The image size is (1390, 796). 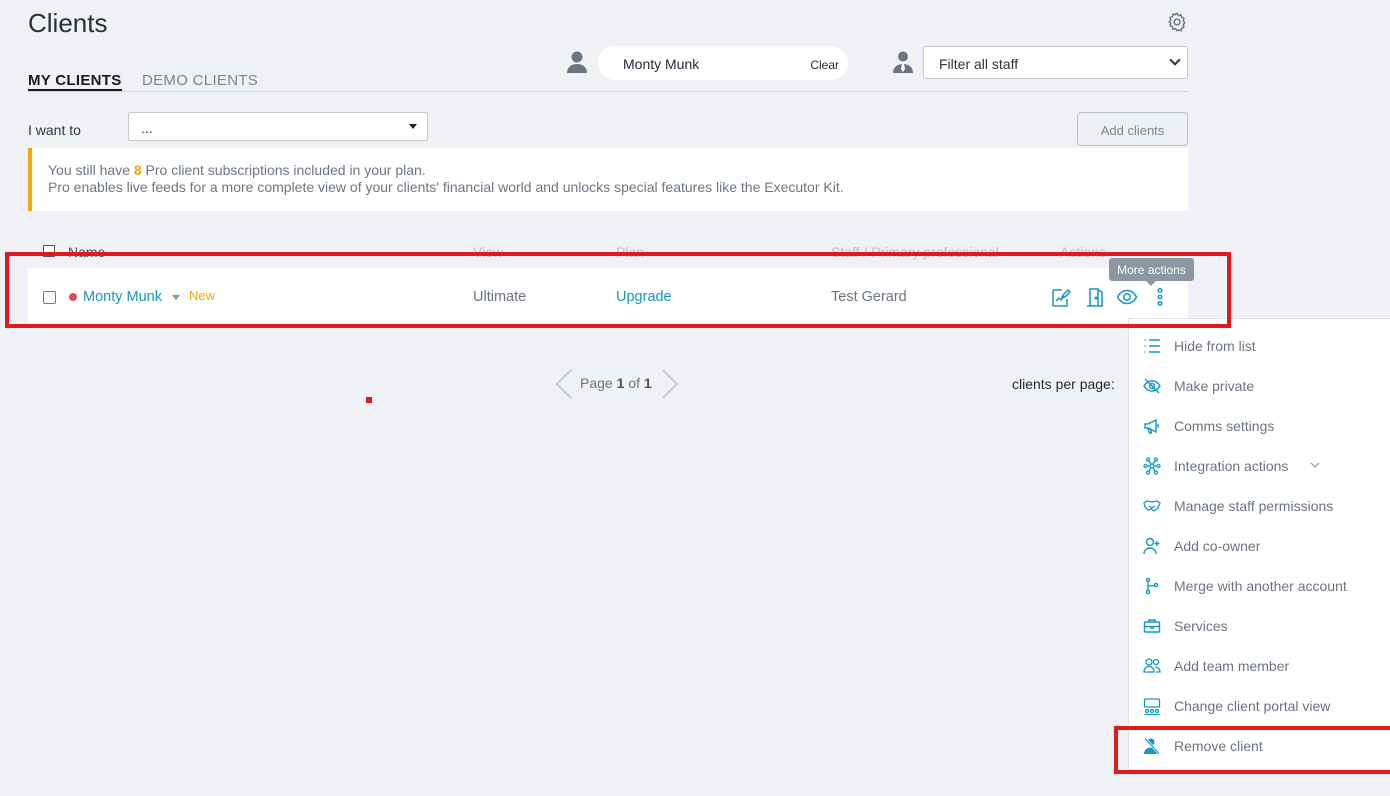 What do you see at coordinates (1259, 706) in the screenshot?
I see `menu-item-change-portal-view: Change client portal view` at bounding box center [1259, 706].